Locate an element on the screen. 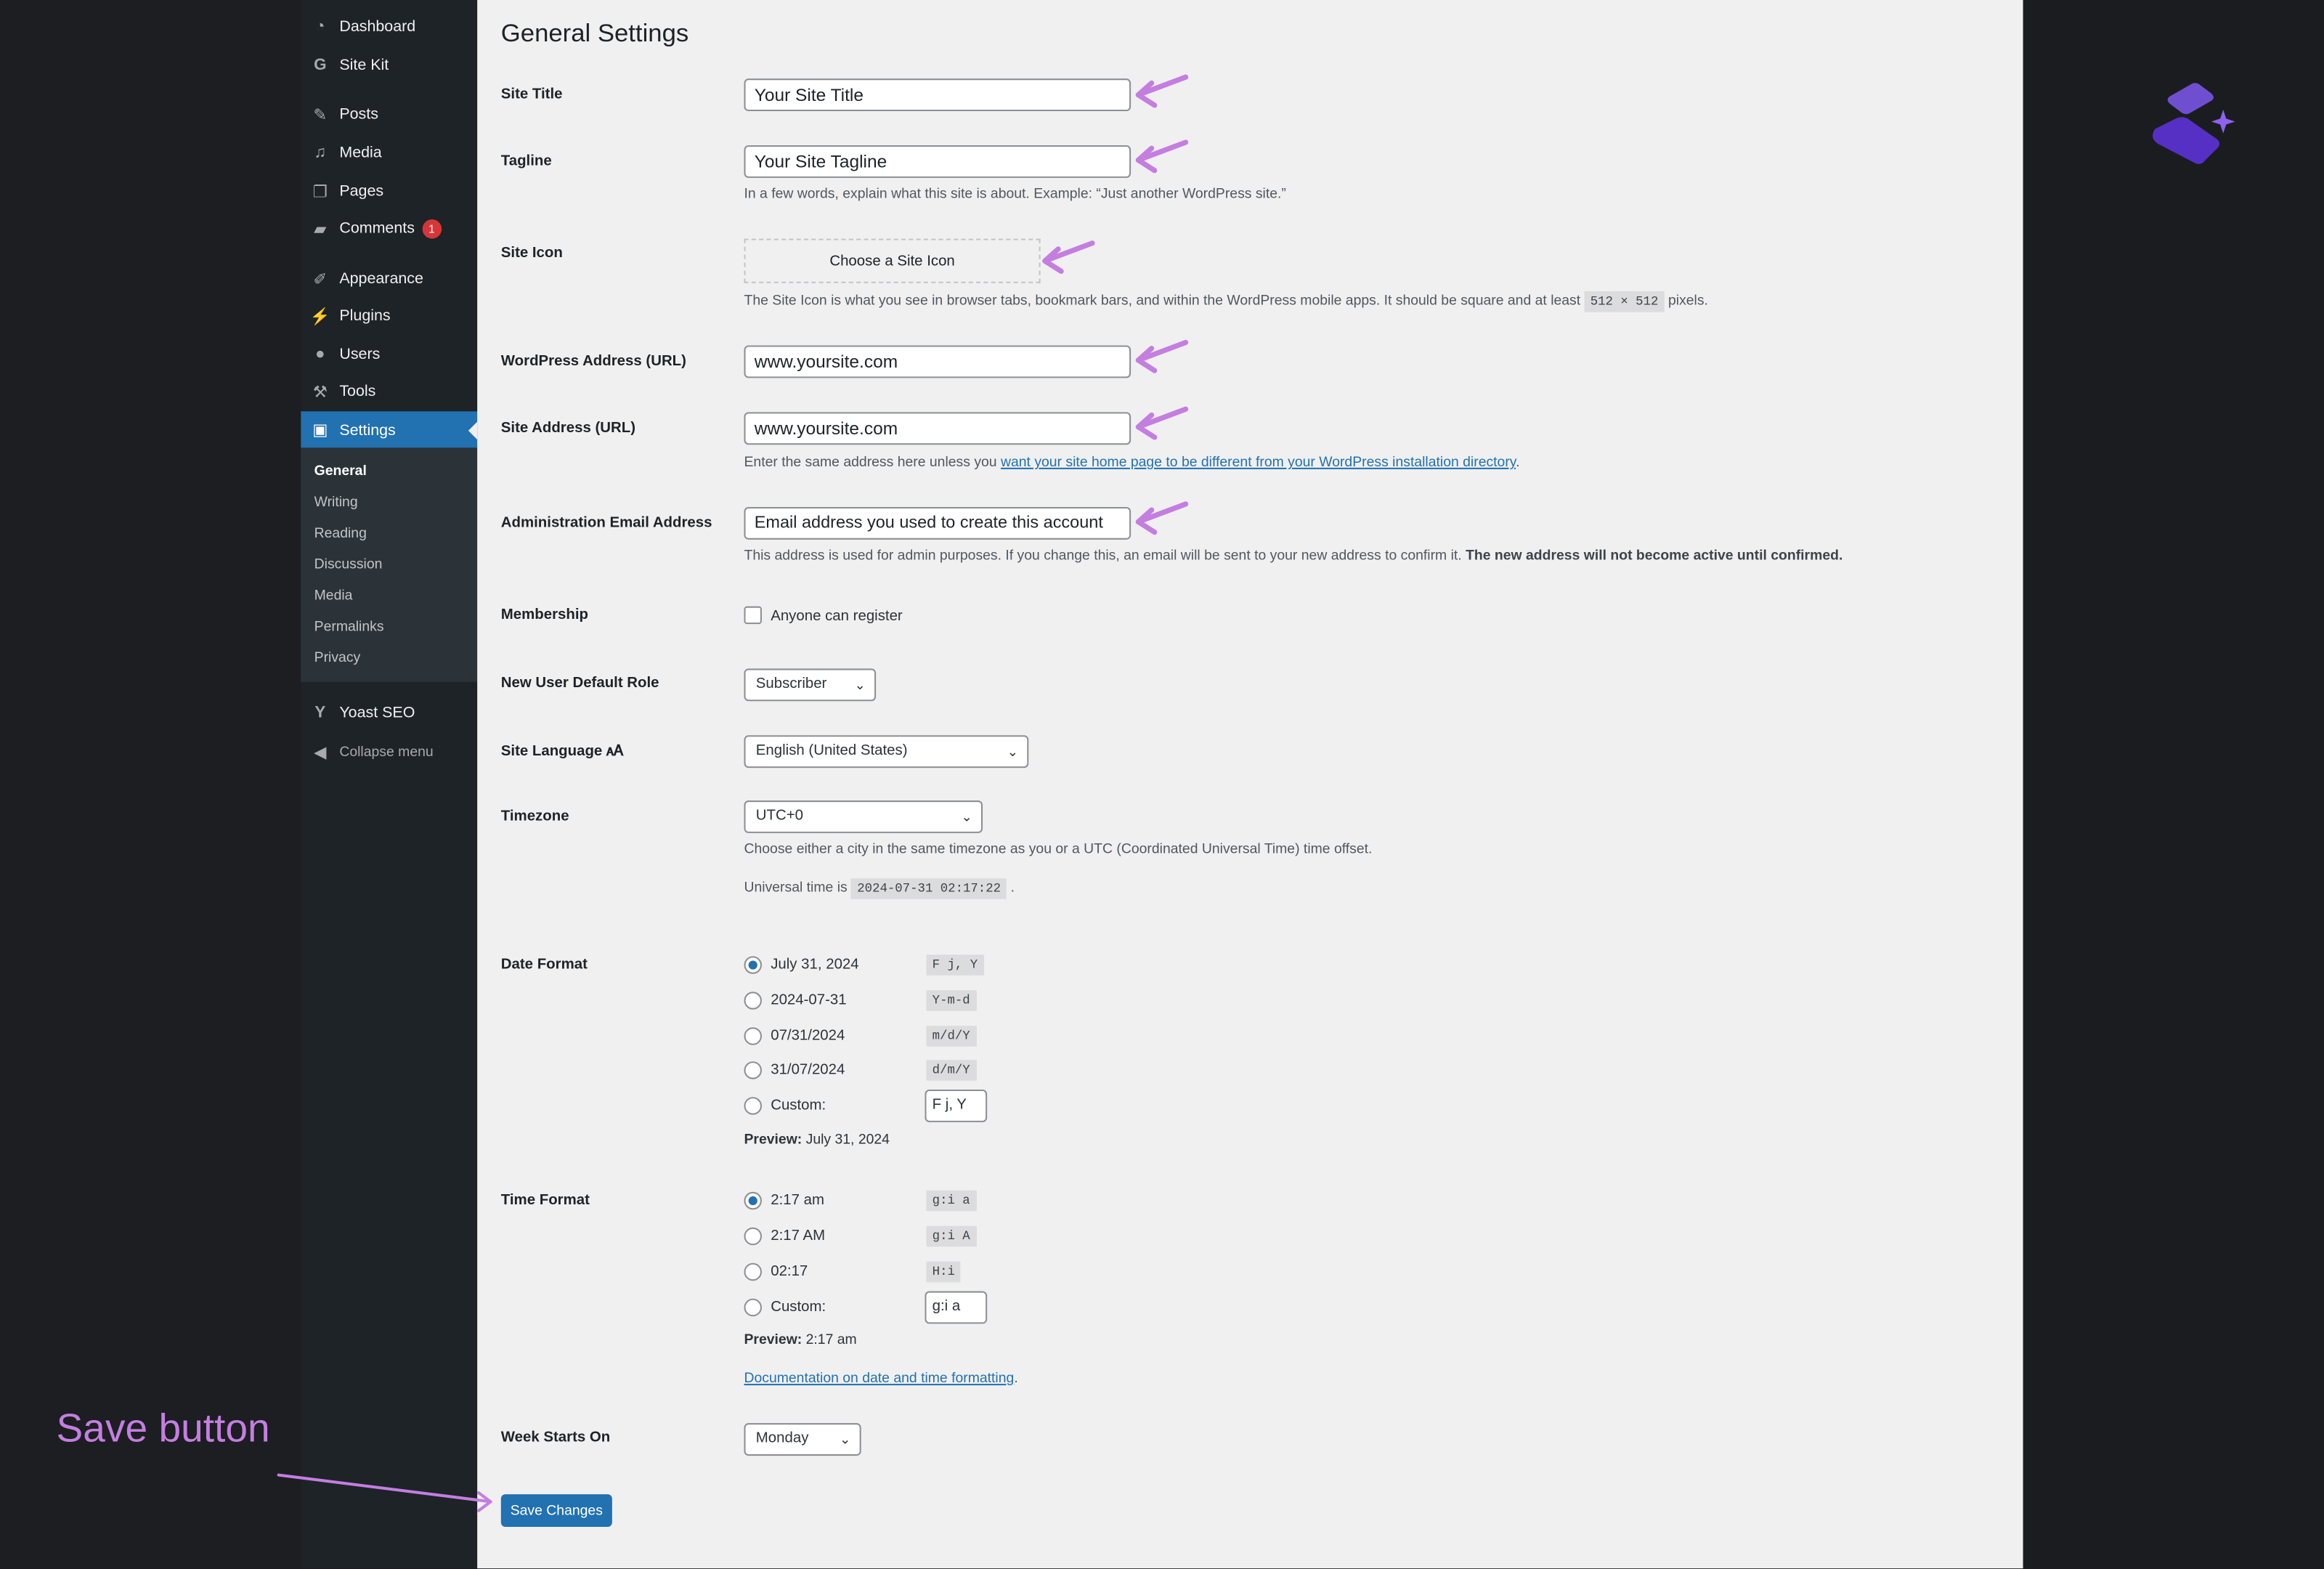  time-format-code: g:i A is located at coordinates (951, 1236).